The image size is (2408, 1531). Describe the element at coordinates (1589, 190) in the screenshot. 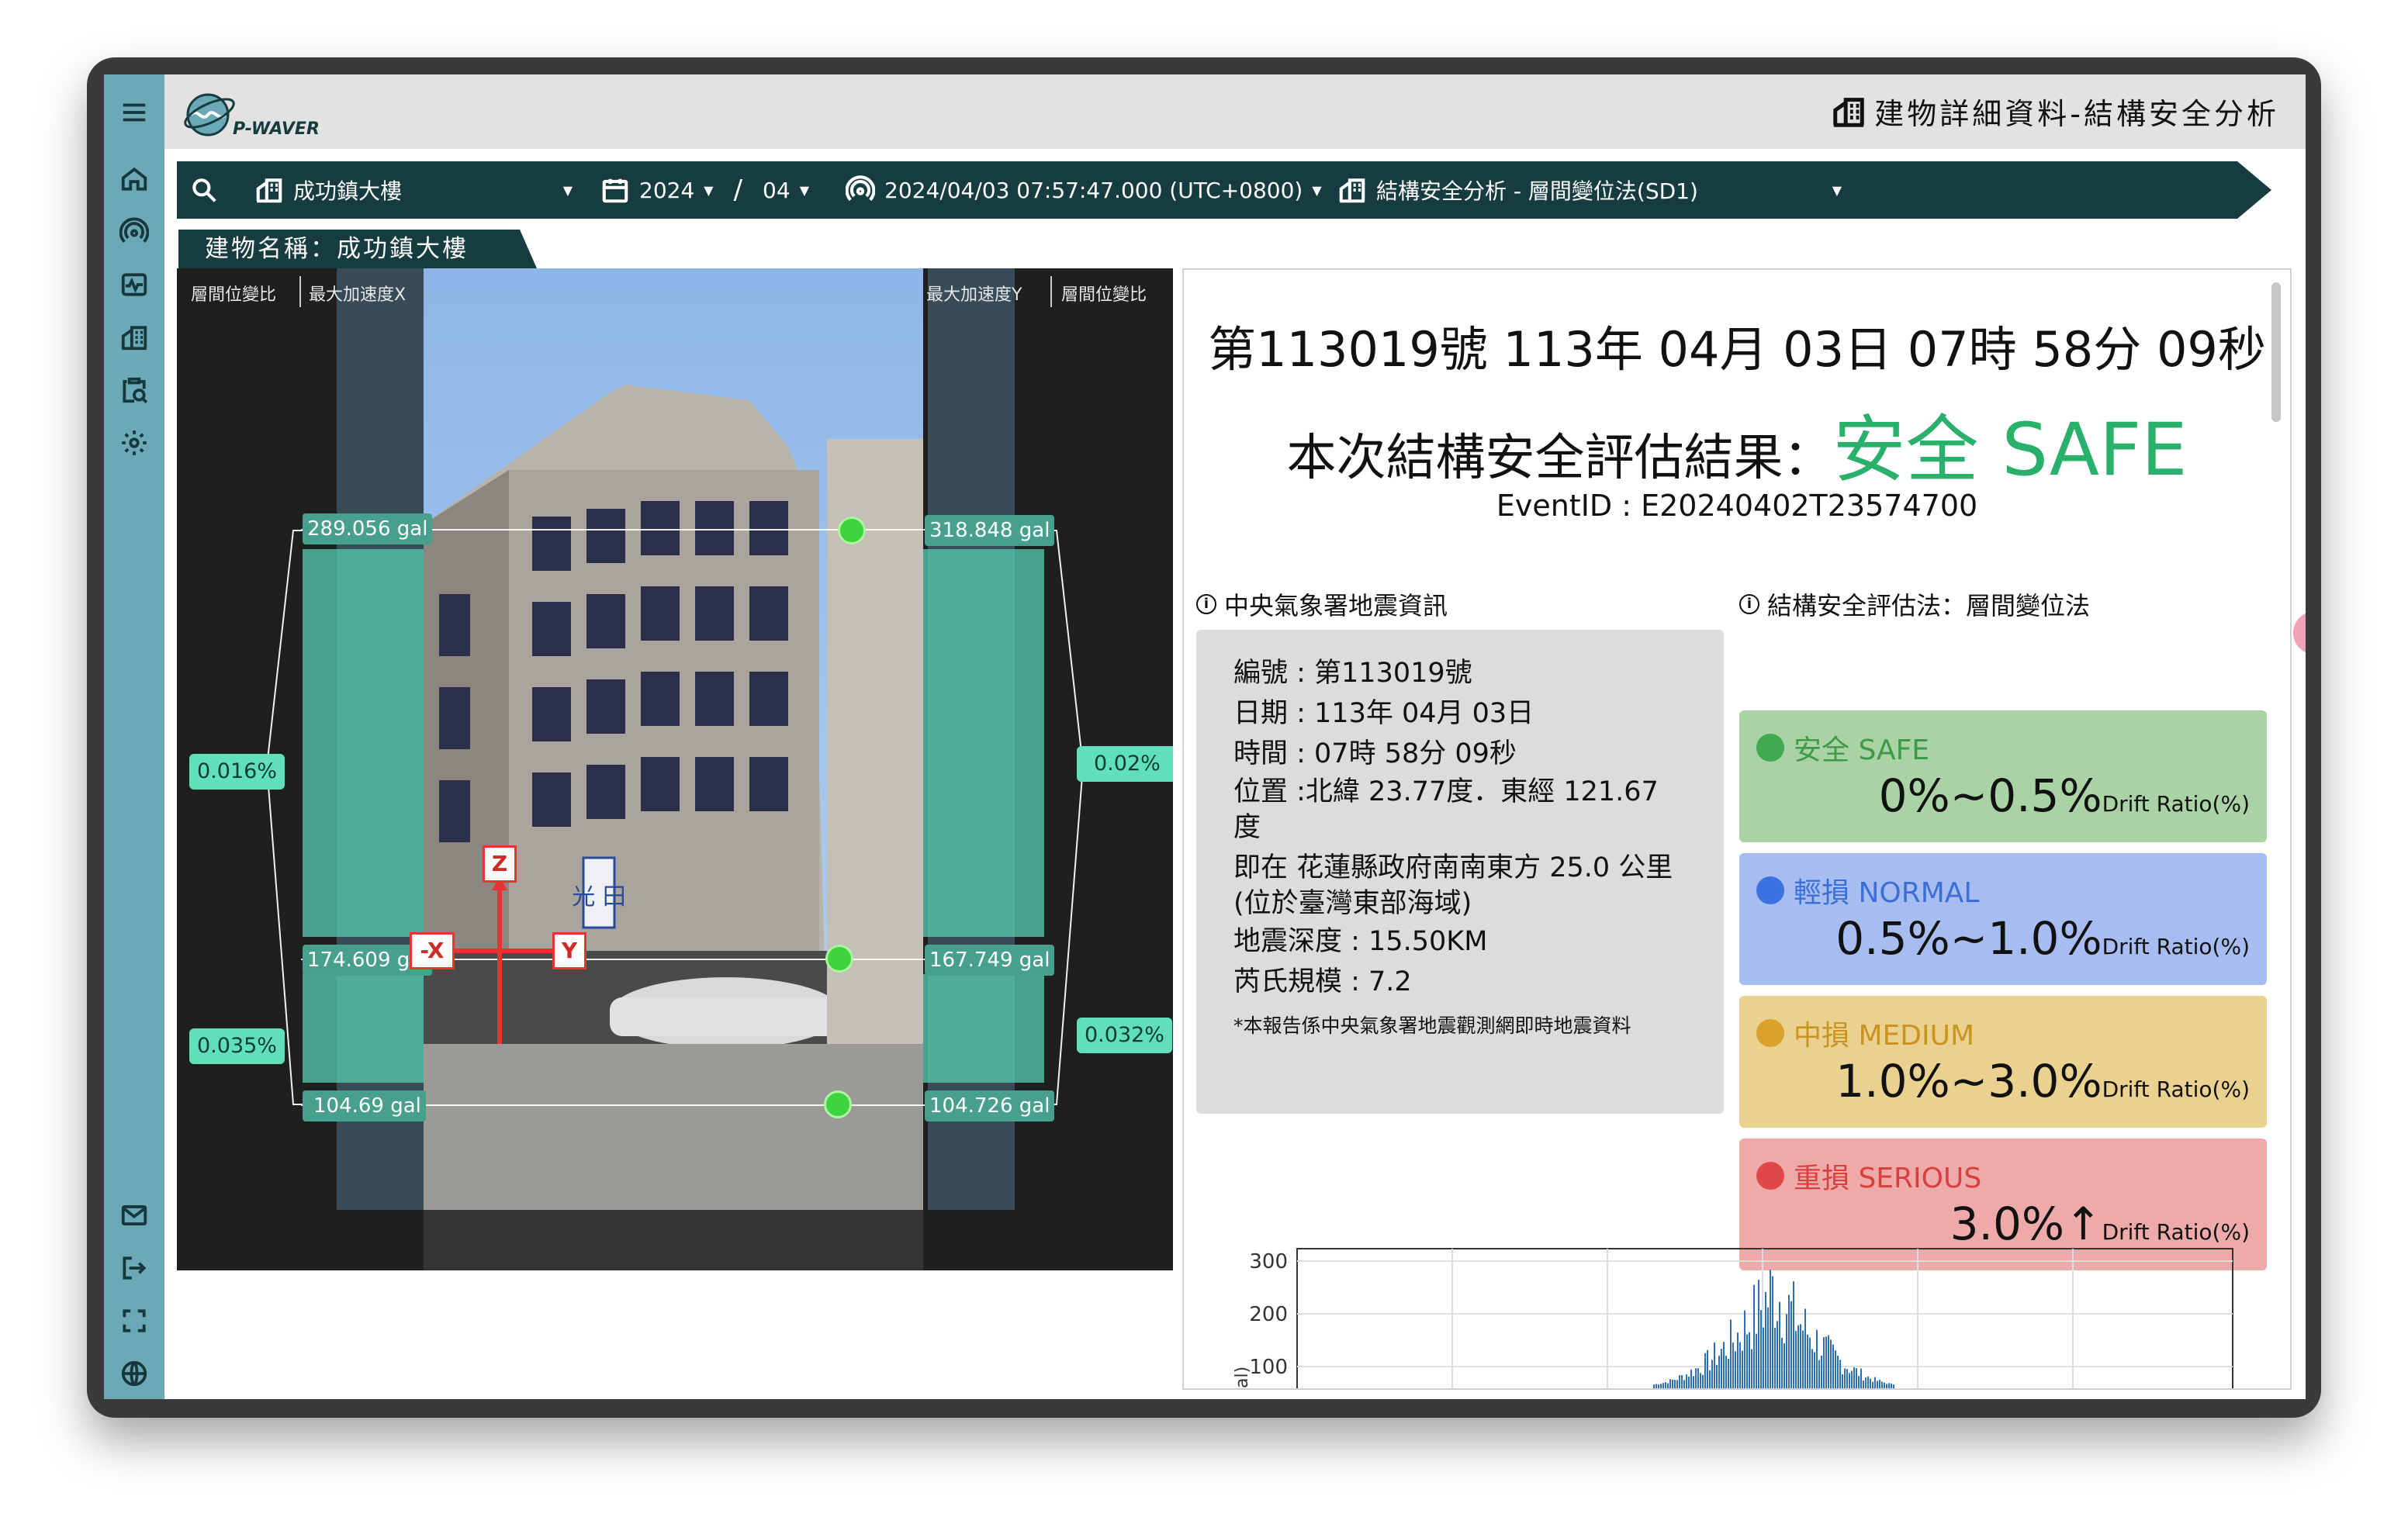

I see `method-select: 結構安全分析 - 層間變位法(SD1) ▼` at that location.